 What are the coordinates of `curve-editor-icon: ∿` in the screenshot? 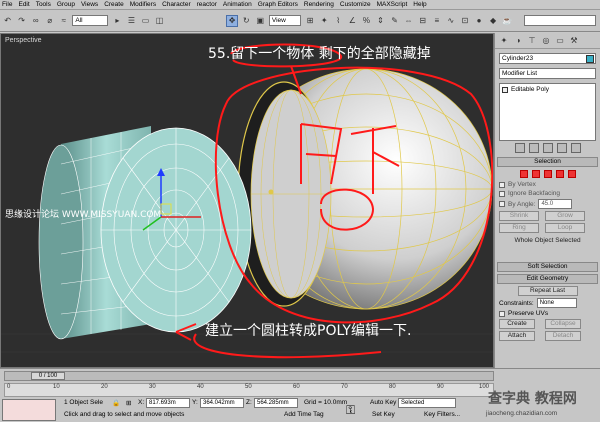 It's located at (450, 21).